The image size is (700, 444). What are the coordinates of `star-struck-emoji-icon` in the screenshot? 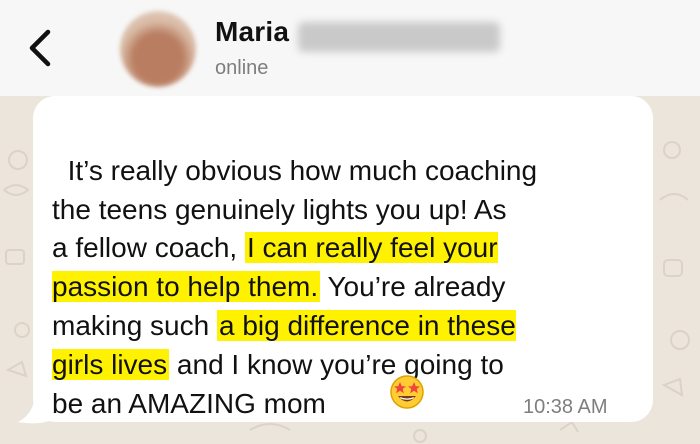 It's located at (407, 392).